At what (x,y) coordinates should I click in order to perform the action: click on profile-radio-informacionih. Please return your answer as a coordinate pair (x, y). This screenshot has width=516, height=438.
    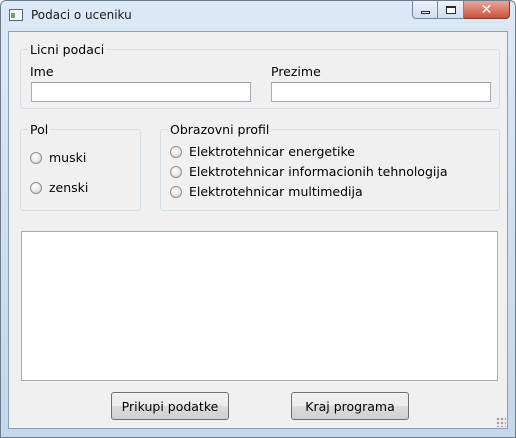
    Looking at the image, I should click on (176, 172).